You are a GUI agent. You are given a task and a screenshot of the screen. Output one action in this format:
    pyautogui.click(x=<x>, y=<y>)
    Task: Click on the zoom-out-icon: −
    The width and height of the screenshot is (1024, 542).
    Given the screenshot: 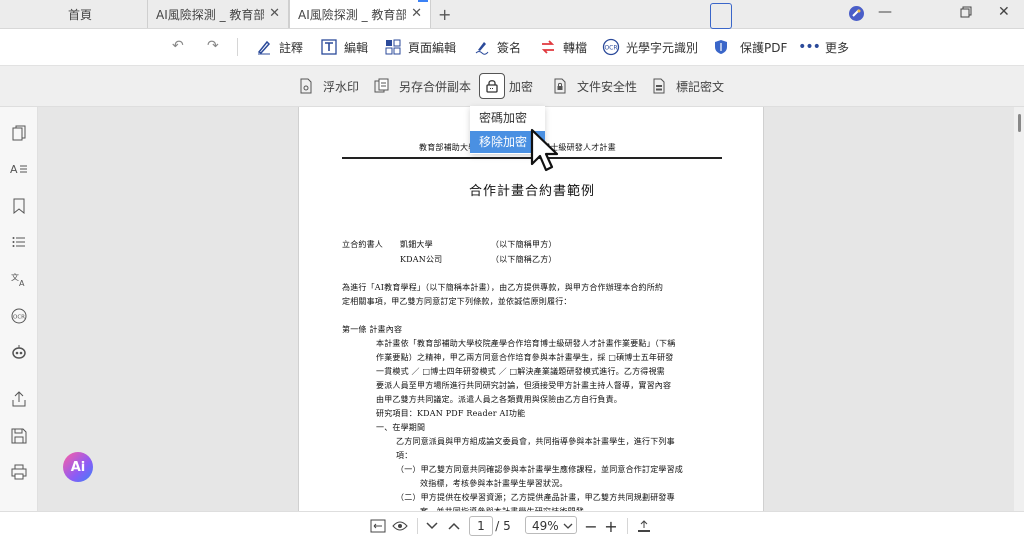 What is the action you would take?
    pyautogui.click(x=591, y=526)
    